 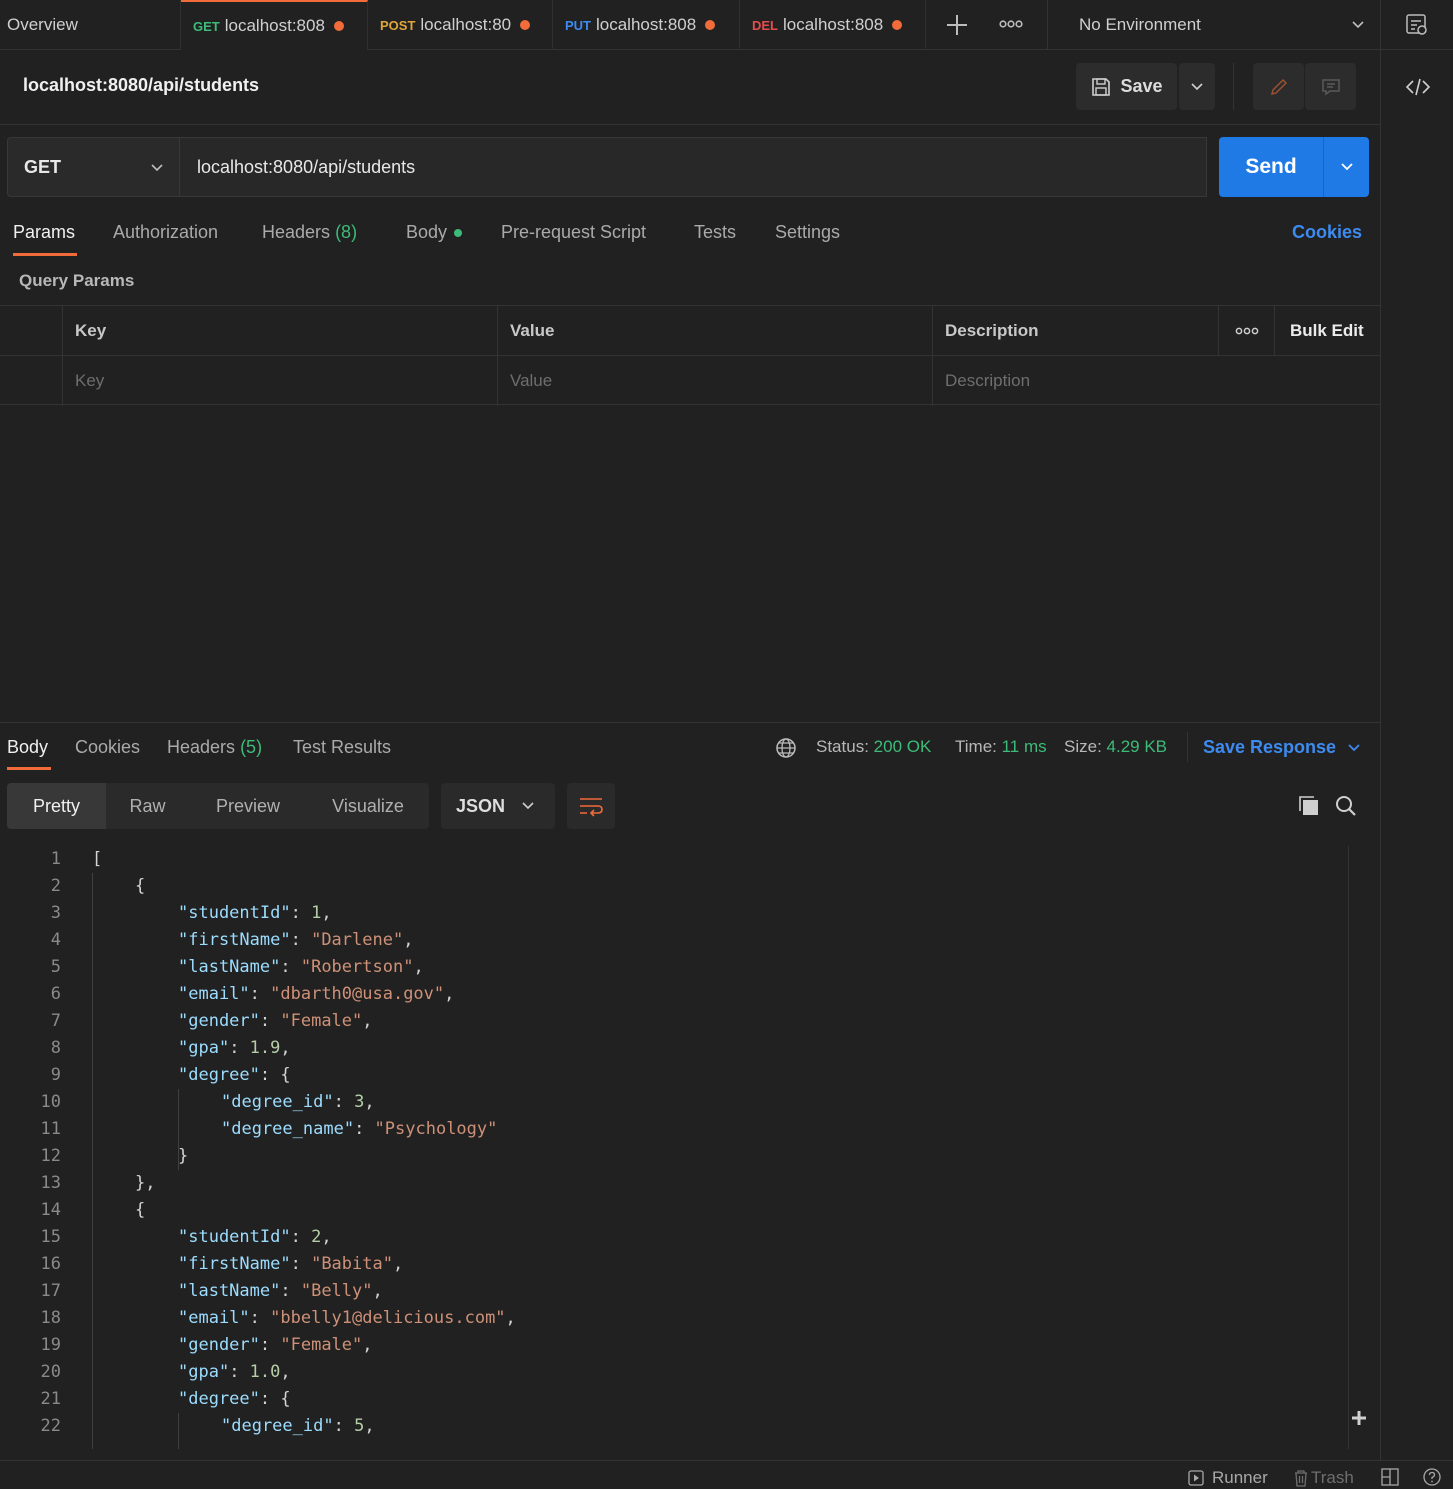 What do you see at coordinates (525, 25) in the screenshot?
I see `unsaved-dot-icon` at bounding box center [525, 25].